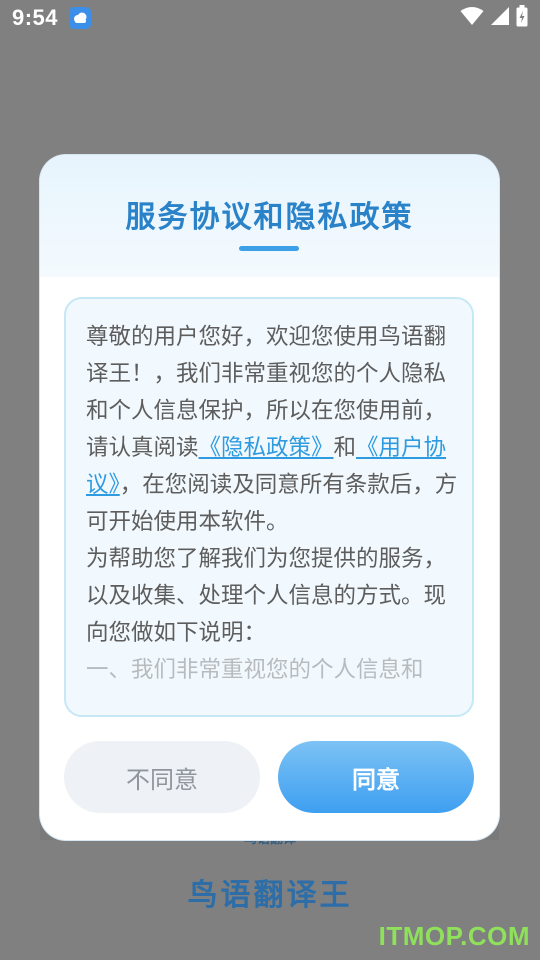  I want to click on policy-paragraph-3: 一、我们非常重视您的个人信息和, so click(255, 670).